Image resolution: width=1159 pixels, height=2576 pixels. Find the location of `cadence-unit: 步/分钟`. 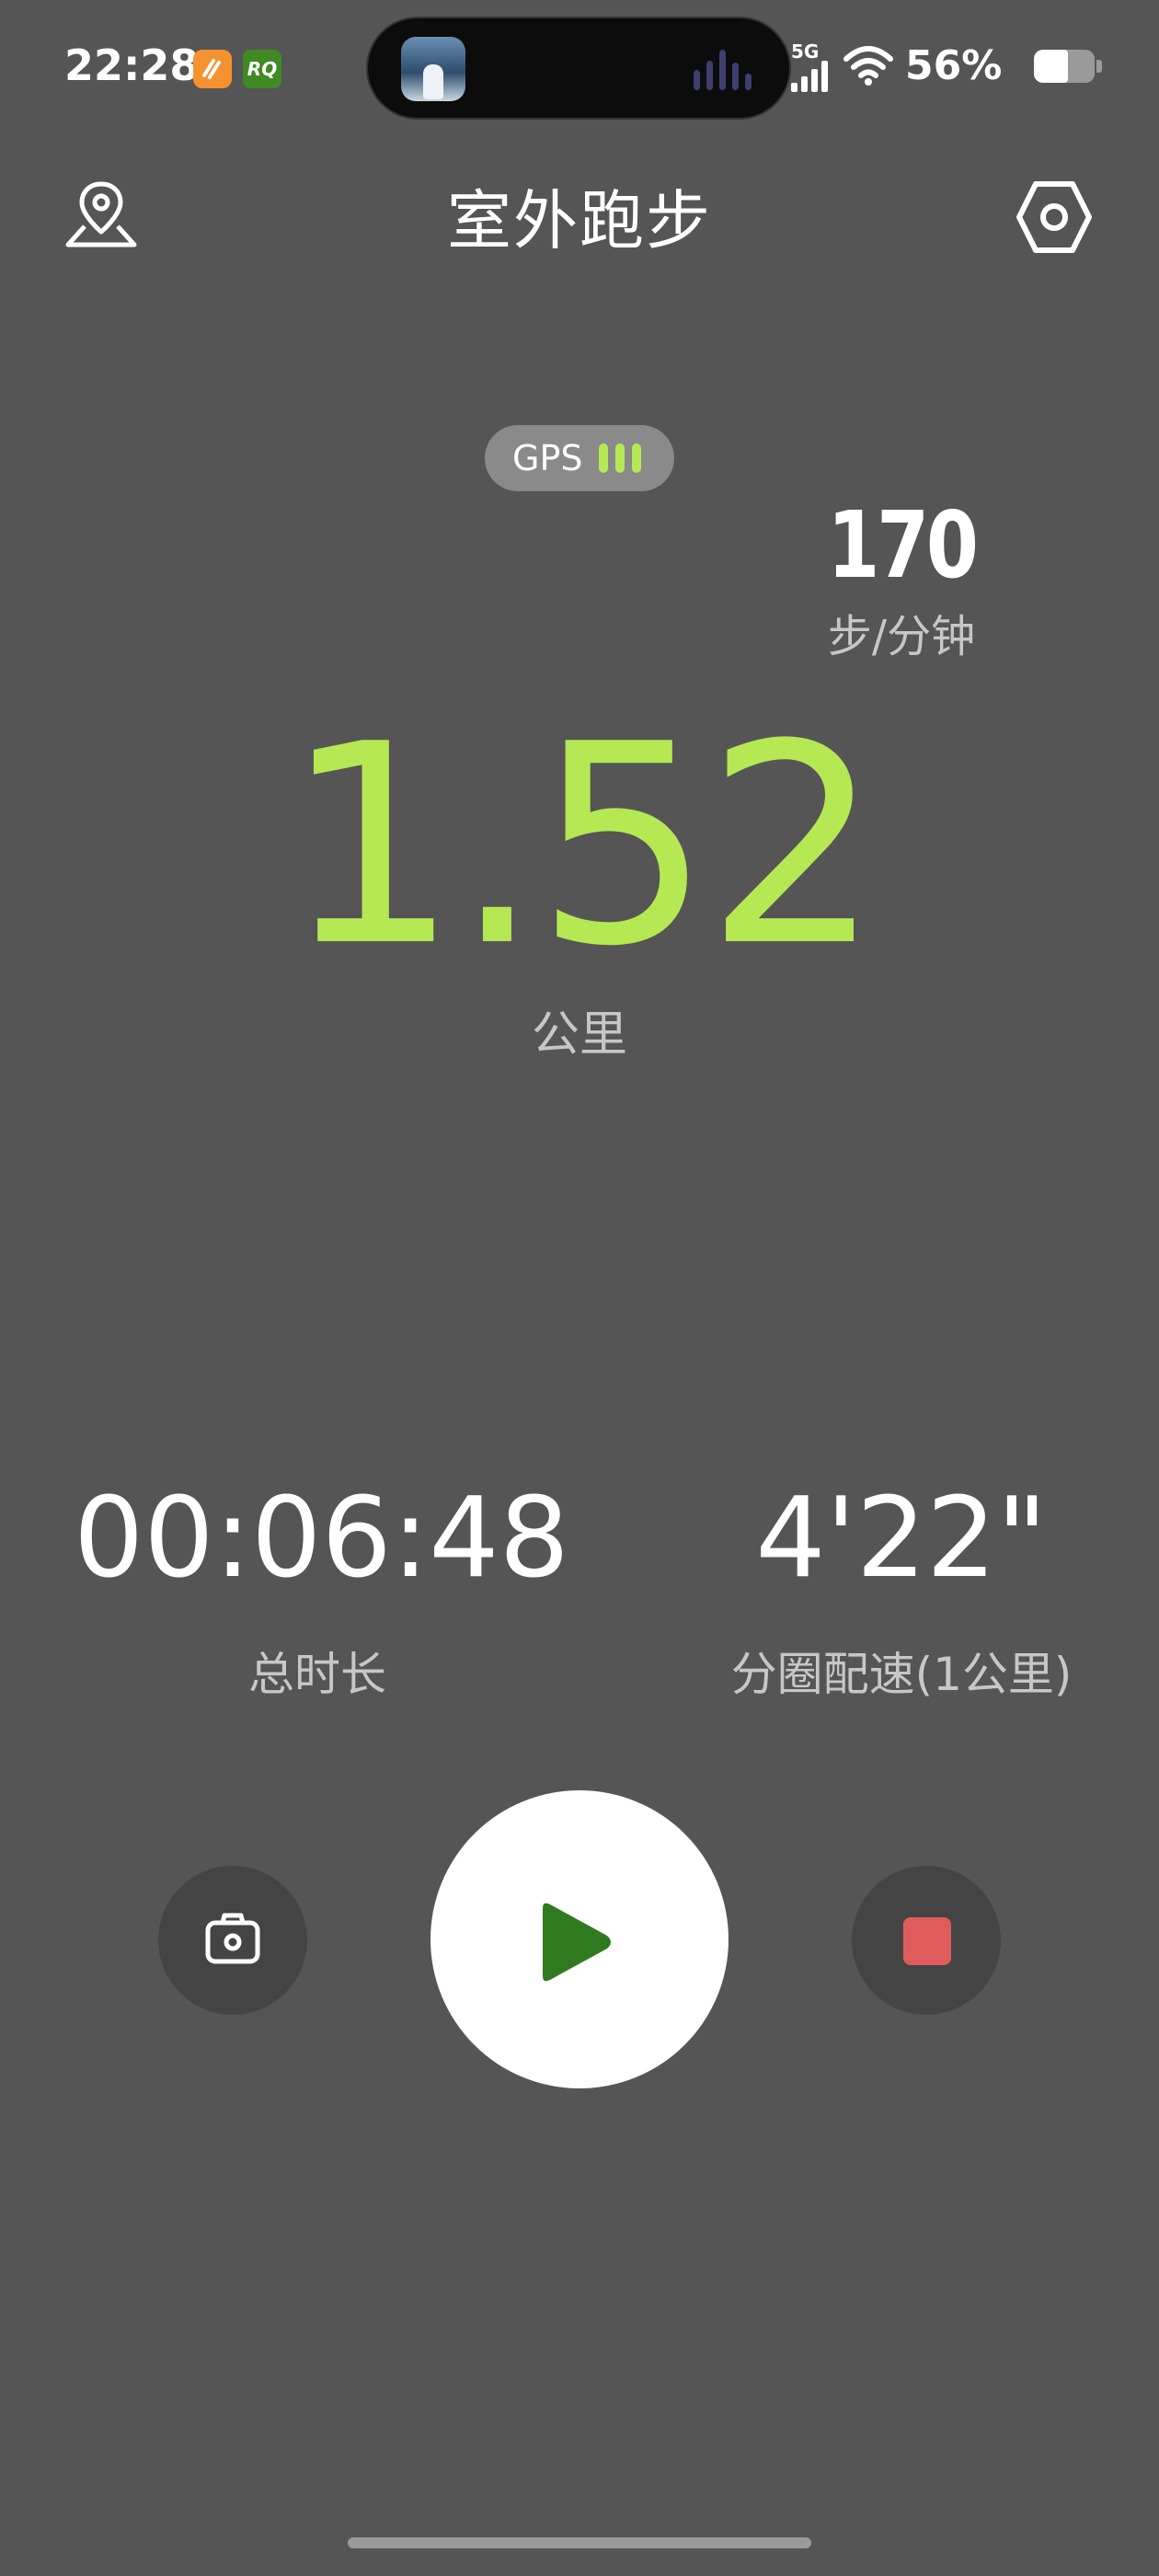

cadence-unit: 步/分钟 is located at coordinates (901, 636).